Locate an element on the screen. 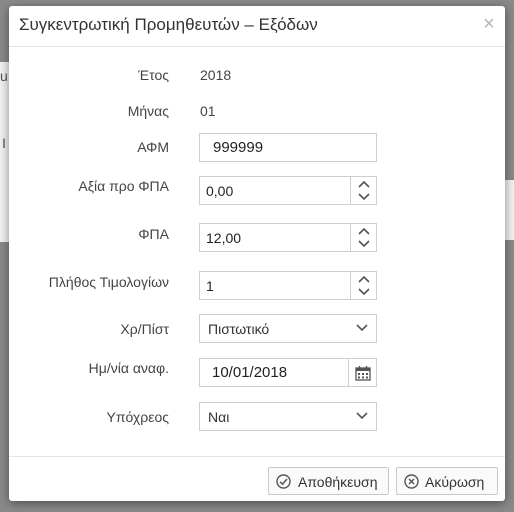  invoice-count-input is located at coordinates (276, 285).